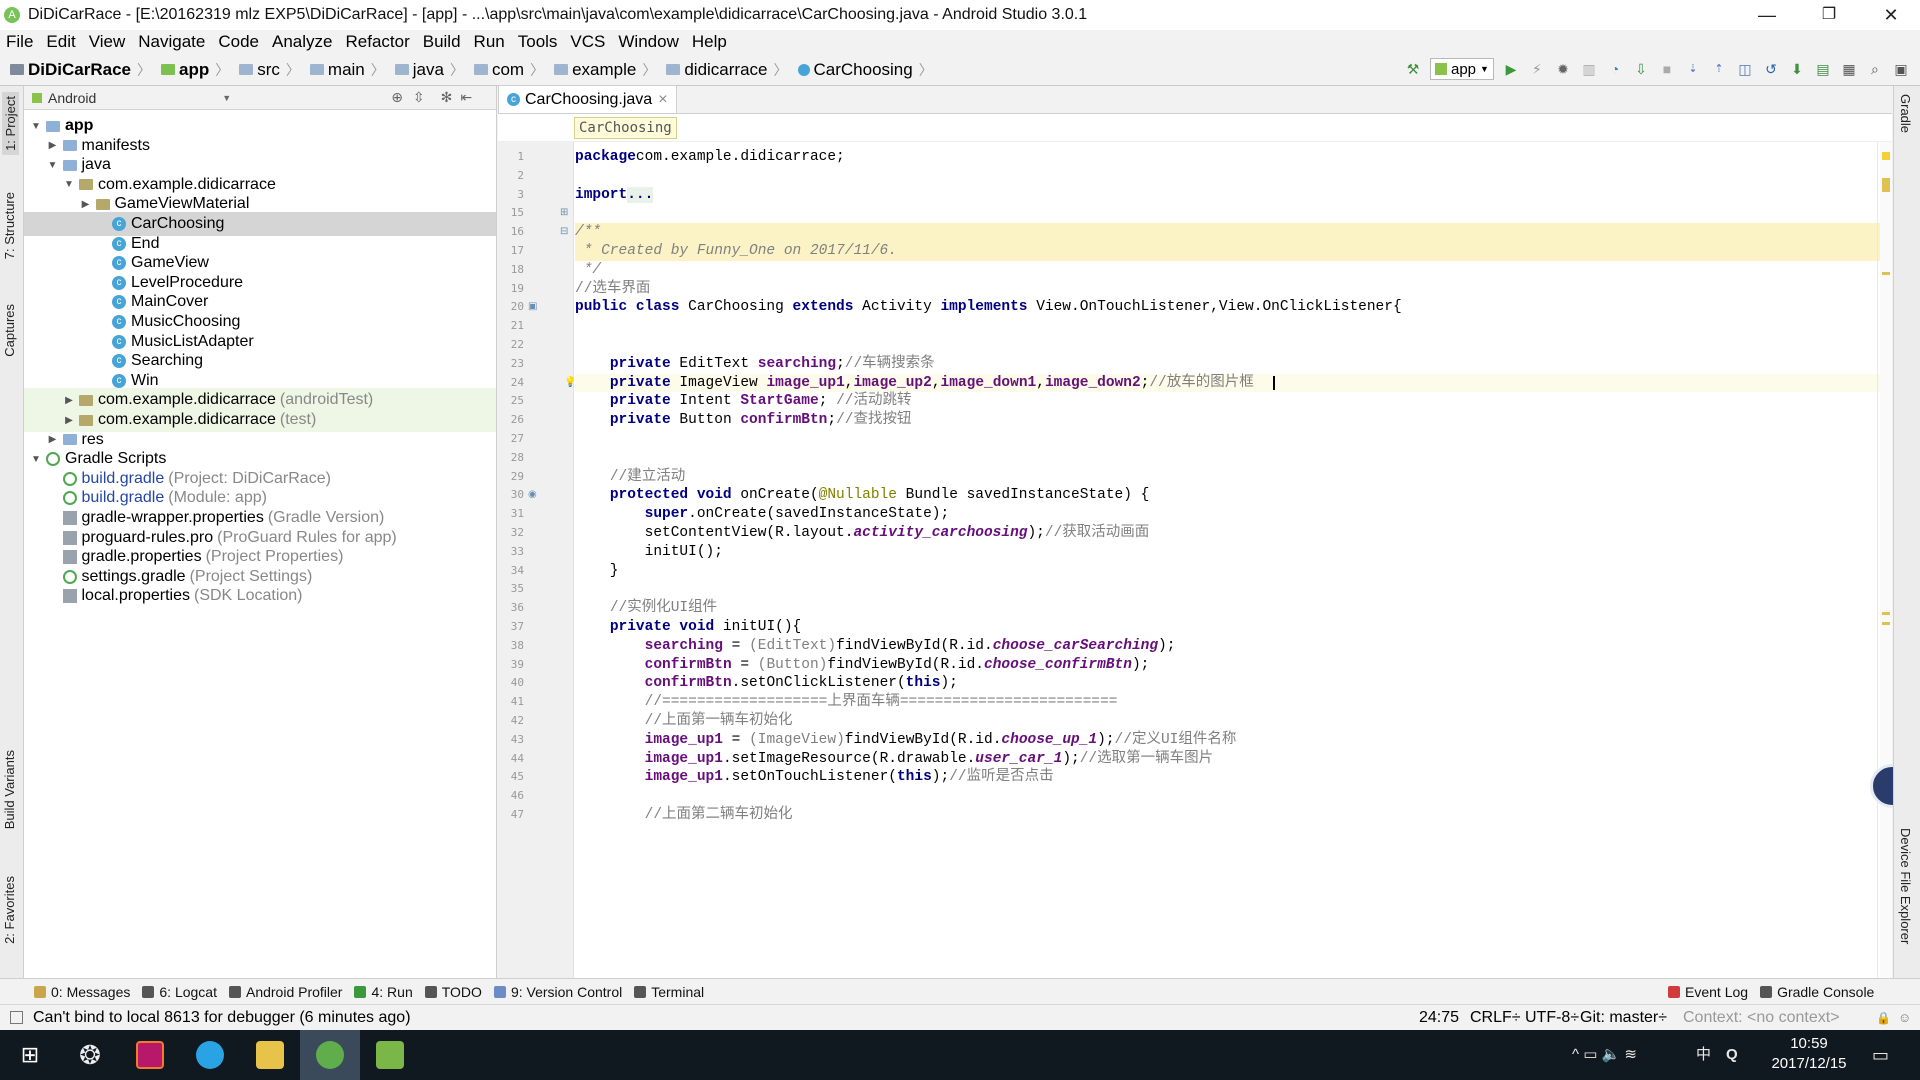 This screenshot has height=1080, width=1920. What do you see at coordinates (511, 213) in the screenshot?
I see `line-number: 15` at bounding box center [511, 213].